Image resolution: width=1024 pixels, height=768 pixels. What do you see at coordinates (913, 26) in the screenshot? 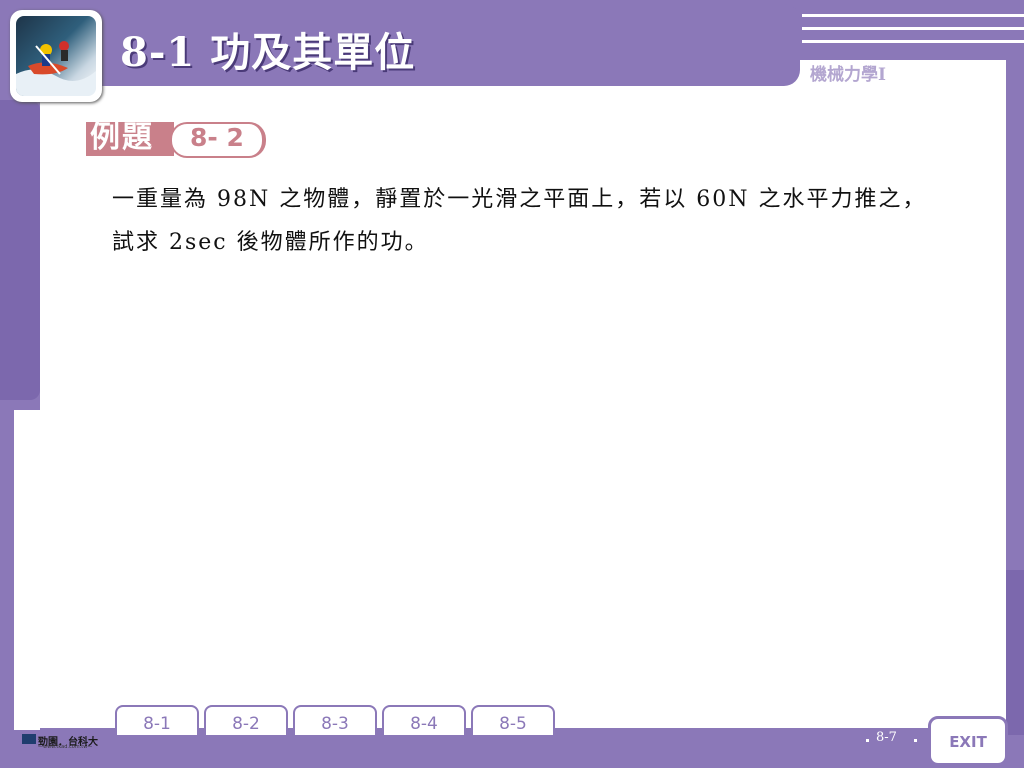
I see `header-lines` at bounding box center [913, 26].